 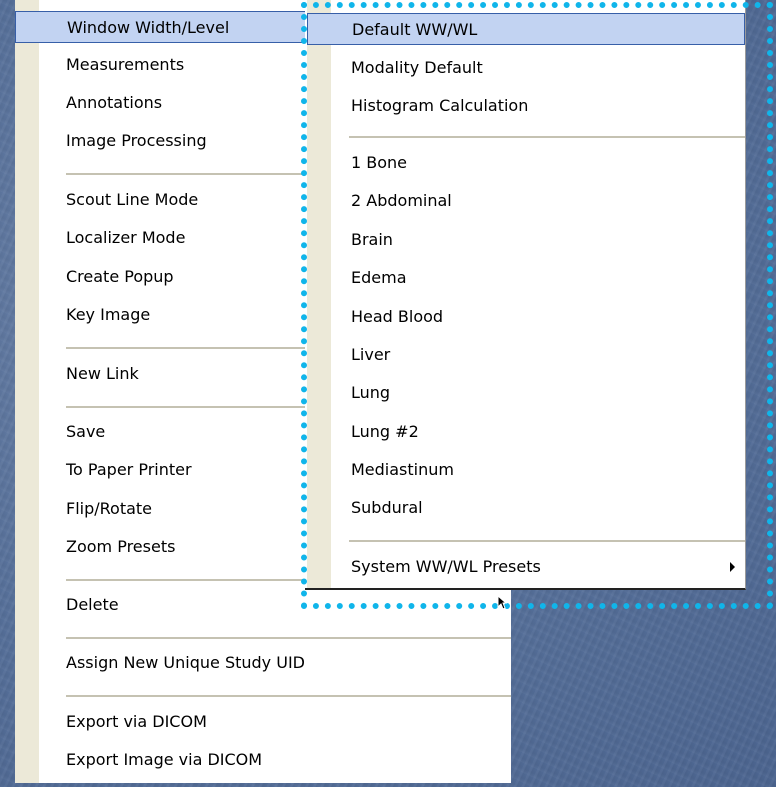 What do you see at coordinates (526, 106) in the screenshot?
I see `submenu-item-histogram-calculation: Histogram Calculation` at bounding box center [526, 106].